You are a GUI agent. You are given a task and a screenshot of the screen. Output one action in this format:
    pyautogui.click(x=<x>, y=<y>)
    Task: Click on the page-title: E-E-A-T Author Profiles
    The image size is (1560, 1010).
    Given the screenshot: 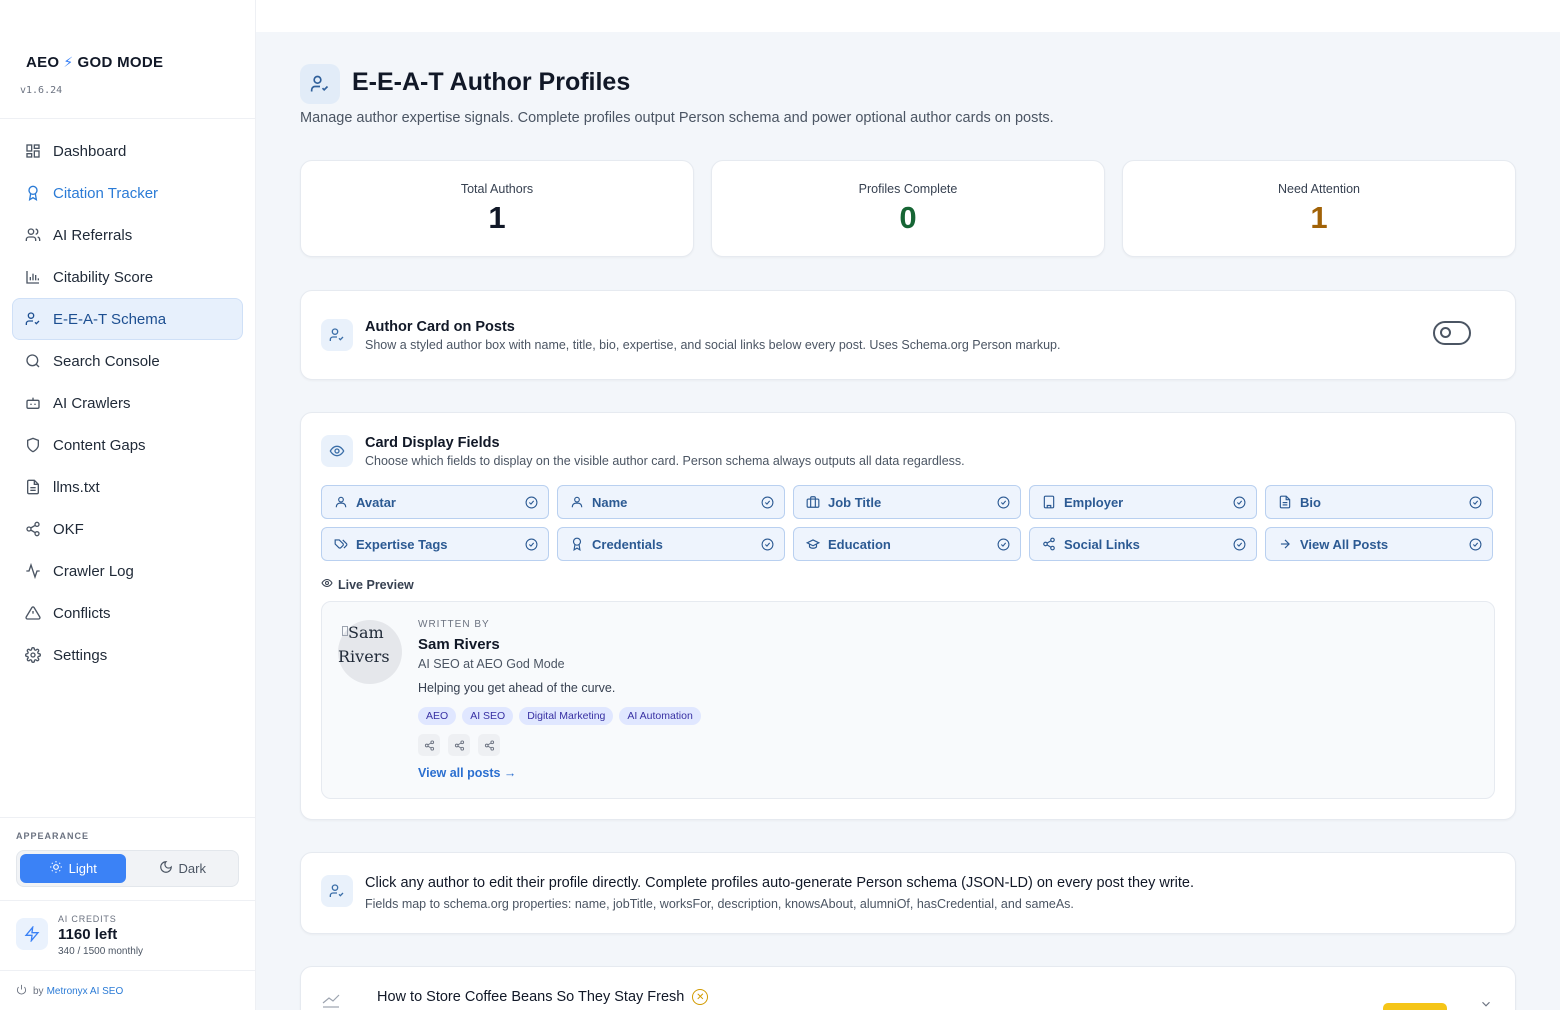 What is the action you would take?
    pyautogui.click(x=491, y=82)
    